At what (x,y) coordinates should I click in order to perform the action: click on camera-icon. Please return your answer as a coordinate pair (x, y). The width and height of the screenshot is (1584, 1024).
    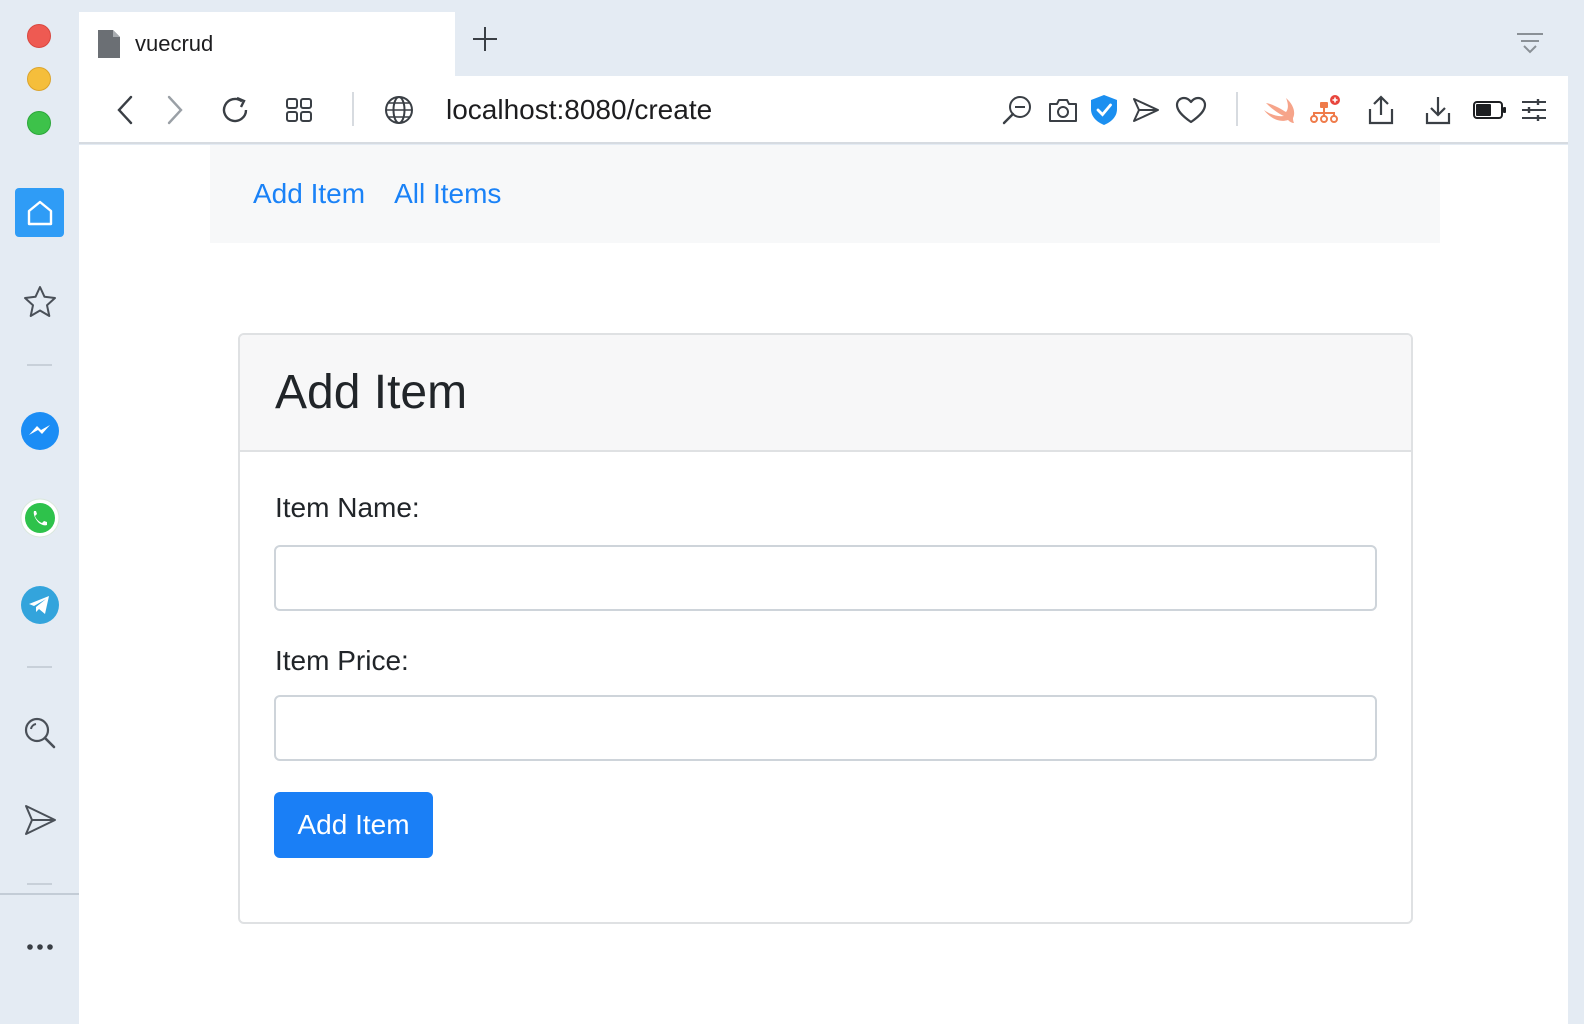
    Looking at the image, I should click on (1063, 110).